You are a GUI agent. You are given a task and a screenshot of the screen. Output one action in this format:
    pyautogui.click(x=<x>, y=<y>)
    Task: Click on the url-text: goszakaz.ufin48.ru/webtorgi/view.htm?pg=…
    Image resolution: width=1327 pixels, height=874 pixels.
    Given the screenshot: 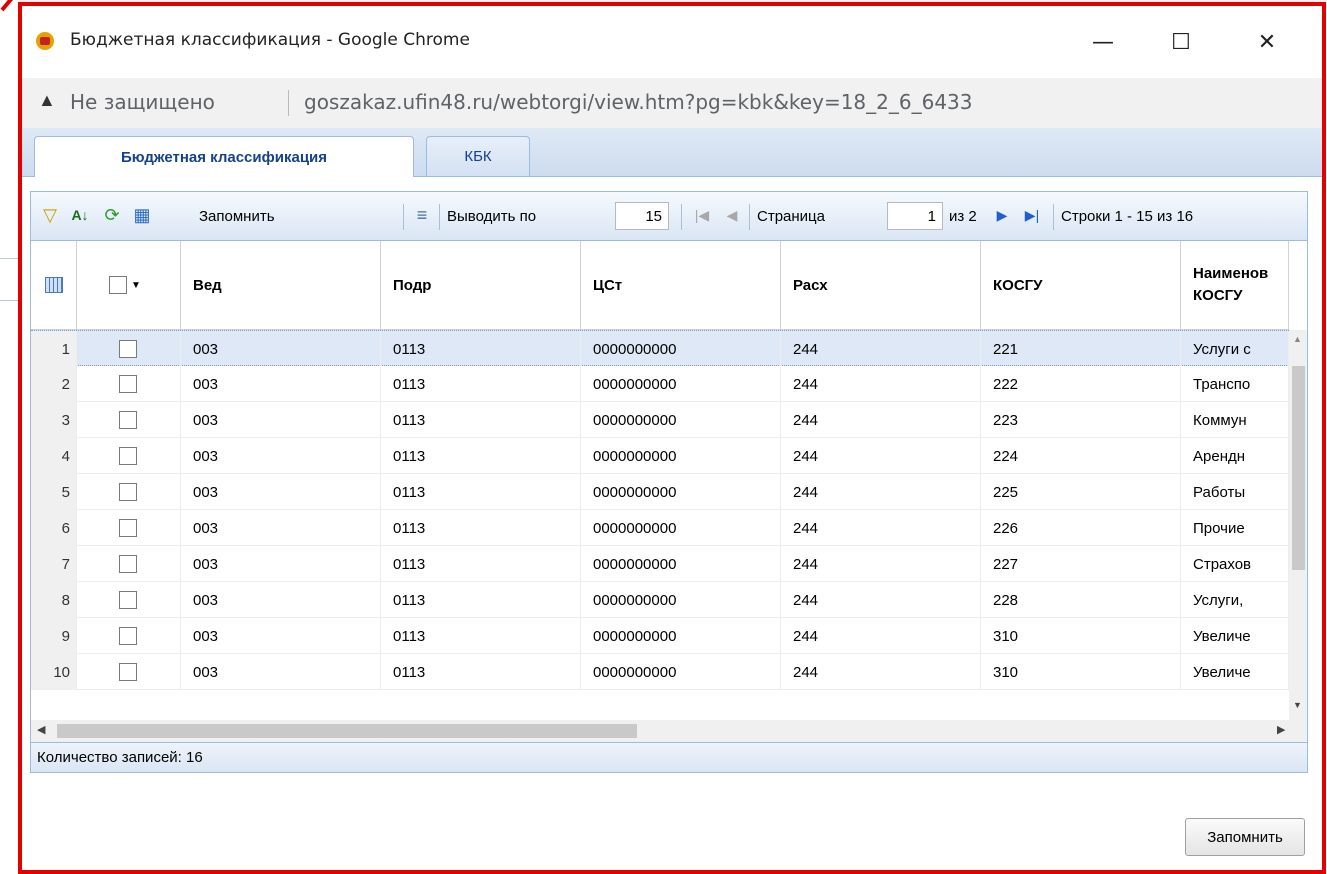 What is the action you would take?
    pyautogui.click(x=638, y=102)
    